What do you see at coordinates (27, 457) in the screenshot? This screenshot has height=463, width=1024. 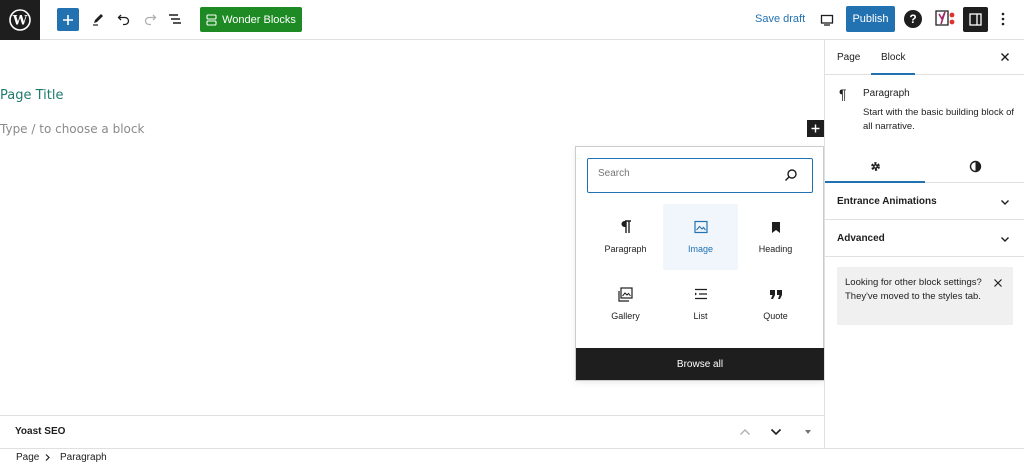 I see `breadcrumb-item: Page` at bounding box center [27, 457].